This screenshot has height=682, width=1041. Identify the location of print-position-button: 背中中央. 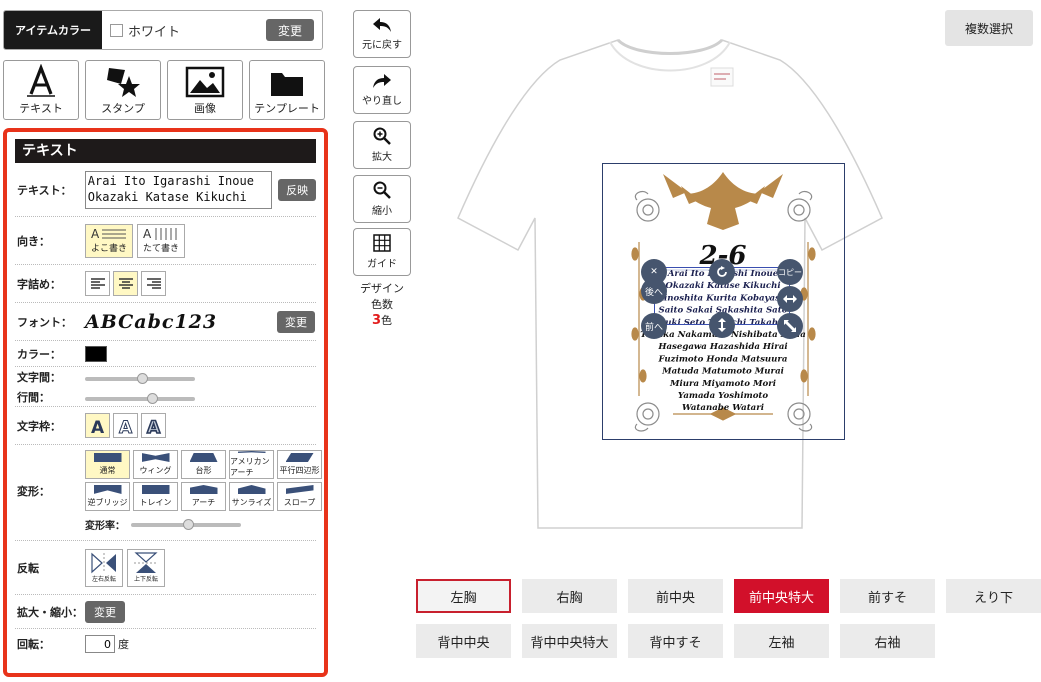
(463, 641).